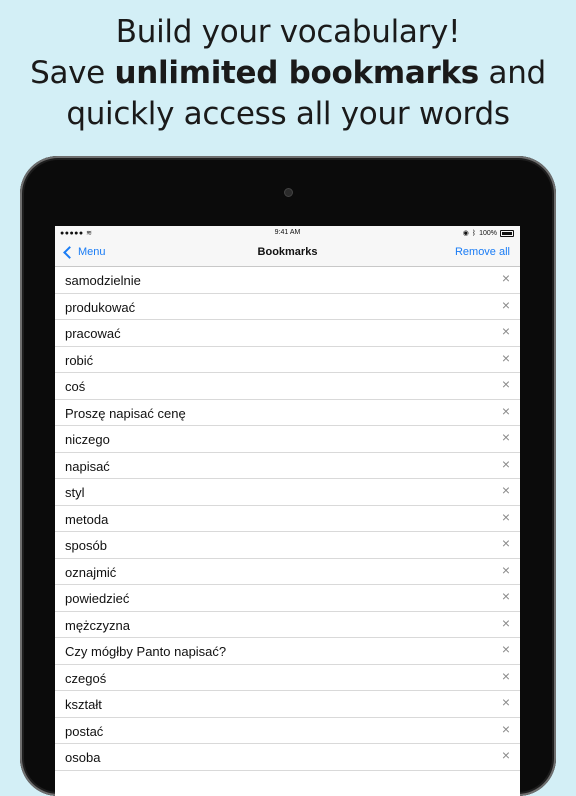  I want to click on headline-line-3: quickly access all your words, so click(288, 114).